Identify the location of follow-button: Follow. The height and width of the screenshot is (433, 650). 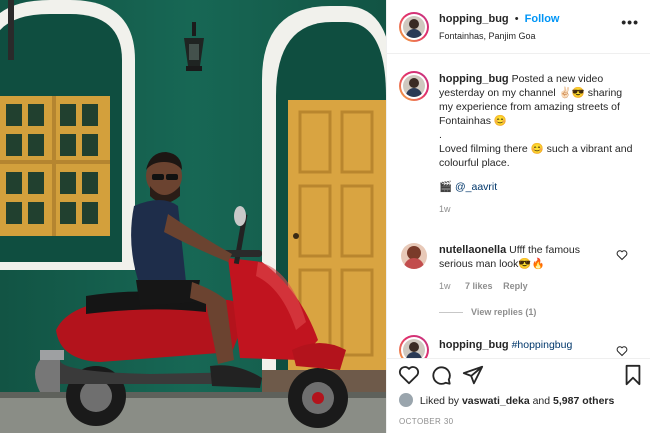
(542, 19).